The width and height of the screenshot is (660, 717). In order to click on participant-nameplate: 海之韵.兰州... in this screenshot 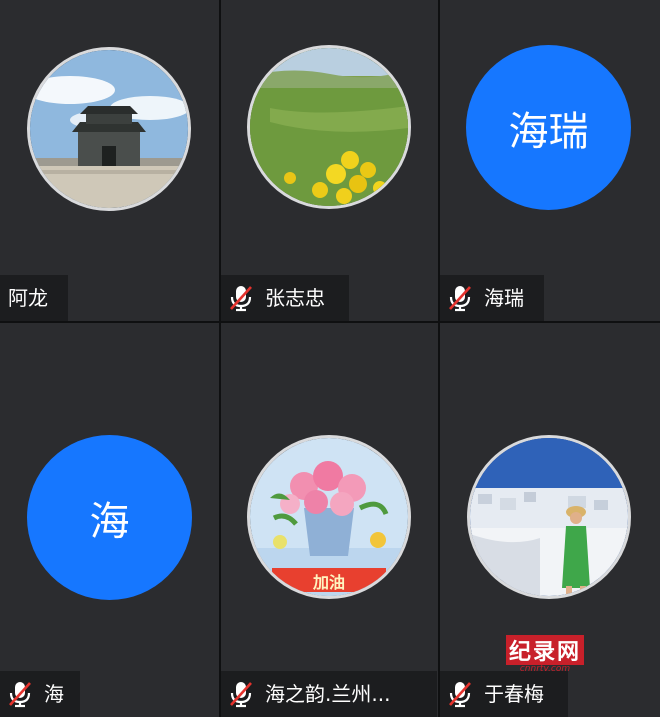, I will do `click(329, 694)`.